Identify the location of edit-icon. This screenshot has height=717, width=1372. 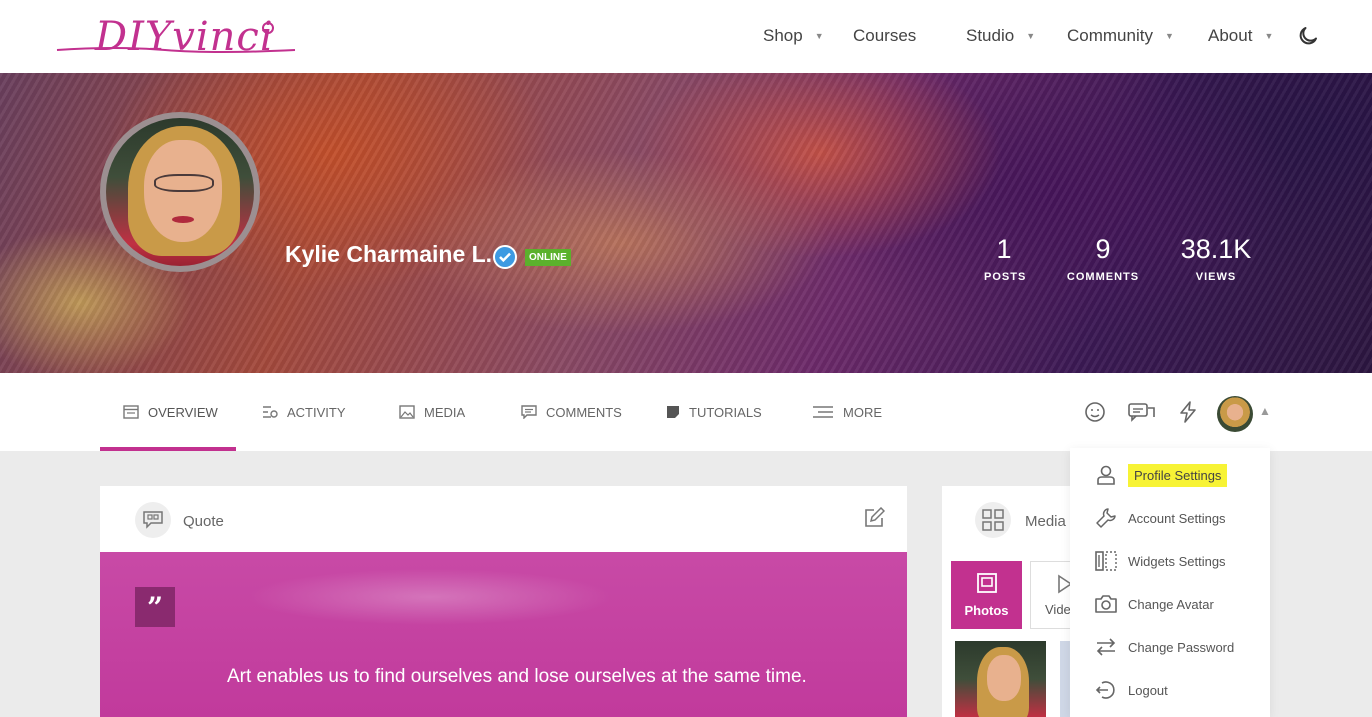
(874, 518).